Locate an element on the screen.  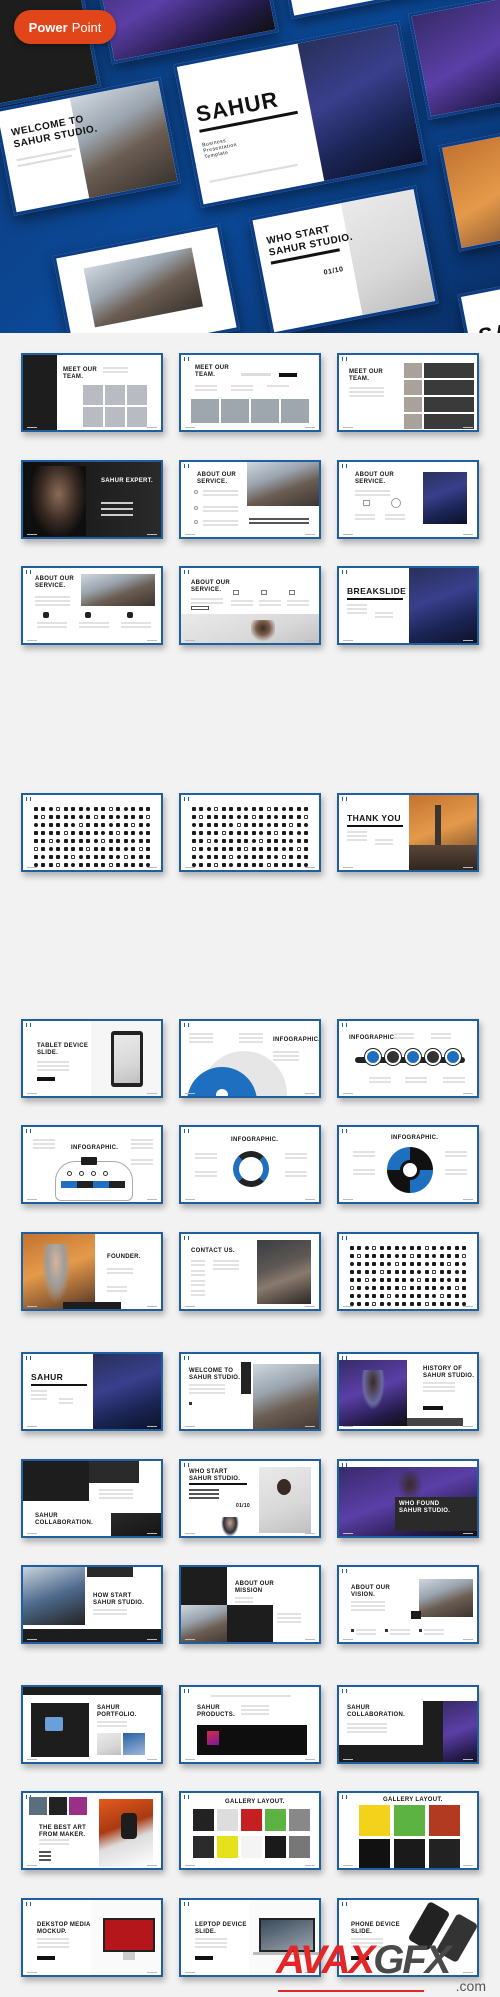
slide-title: CONTACT US. is located at coordinates (213, 1251).